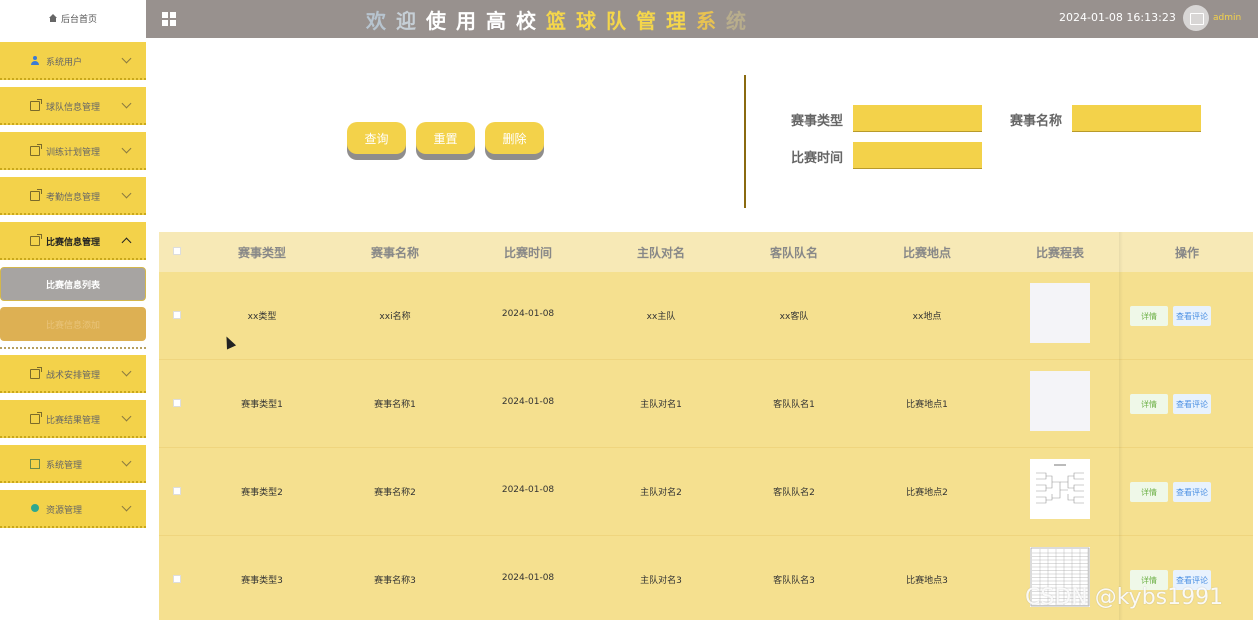  Describe the element at coordinates (817, 158) in the screenshot. I see `match-time-label: 比赛时间` at that location.